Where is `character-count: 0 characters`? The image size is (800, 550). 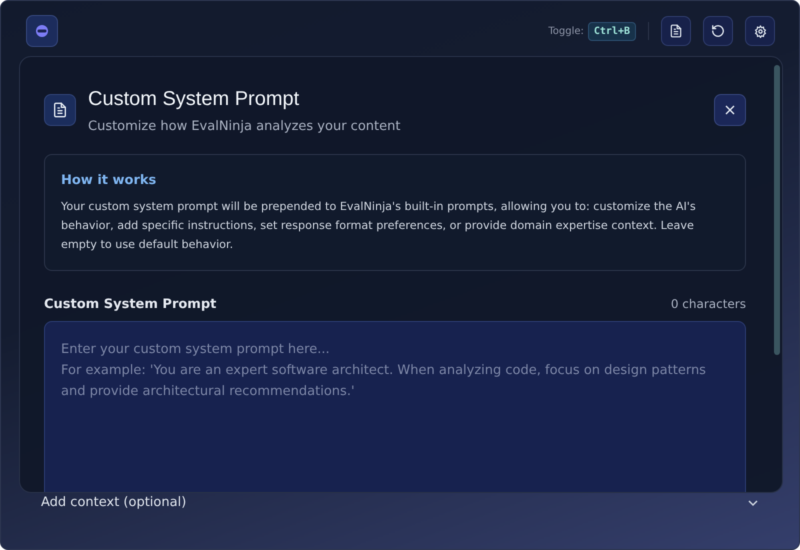 character-count: 0 characters is located at coordinates (708, 304).